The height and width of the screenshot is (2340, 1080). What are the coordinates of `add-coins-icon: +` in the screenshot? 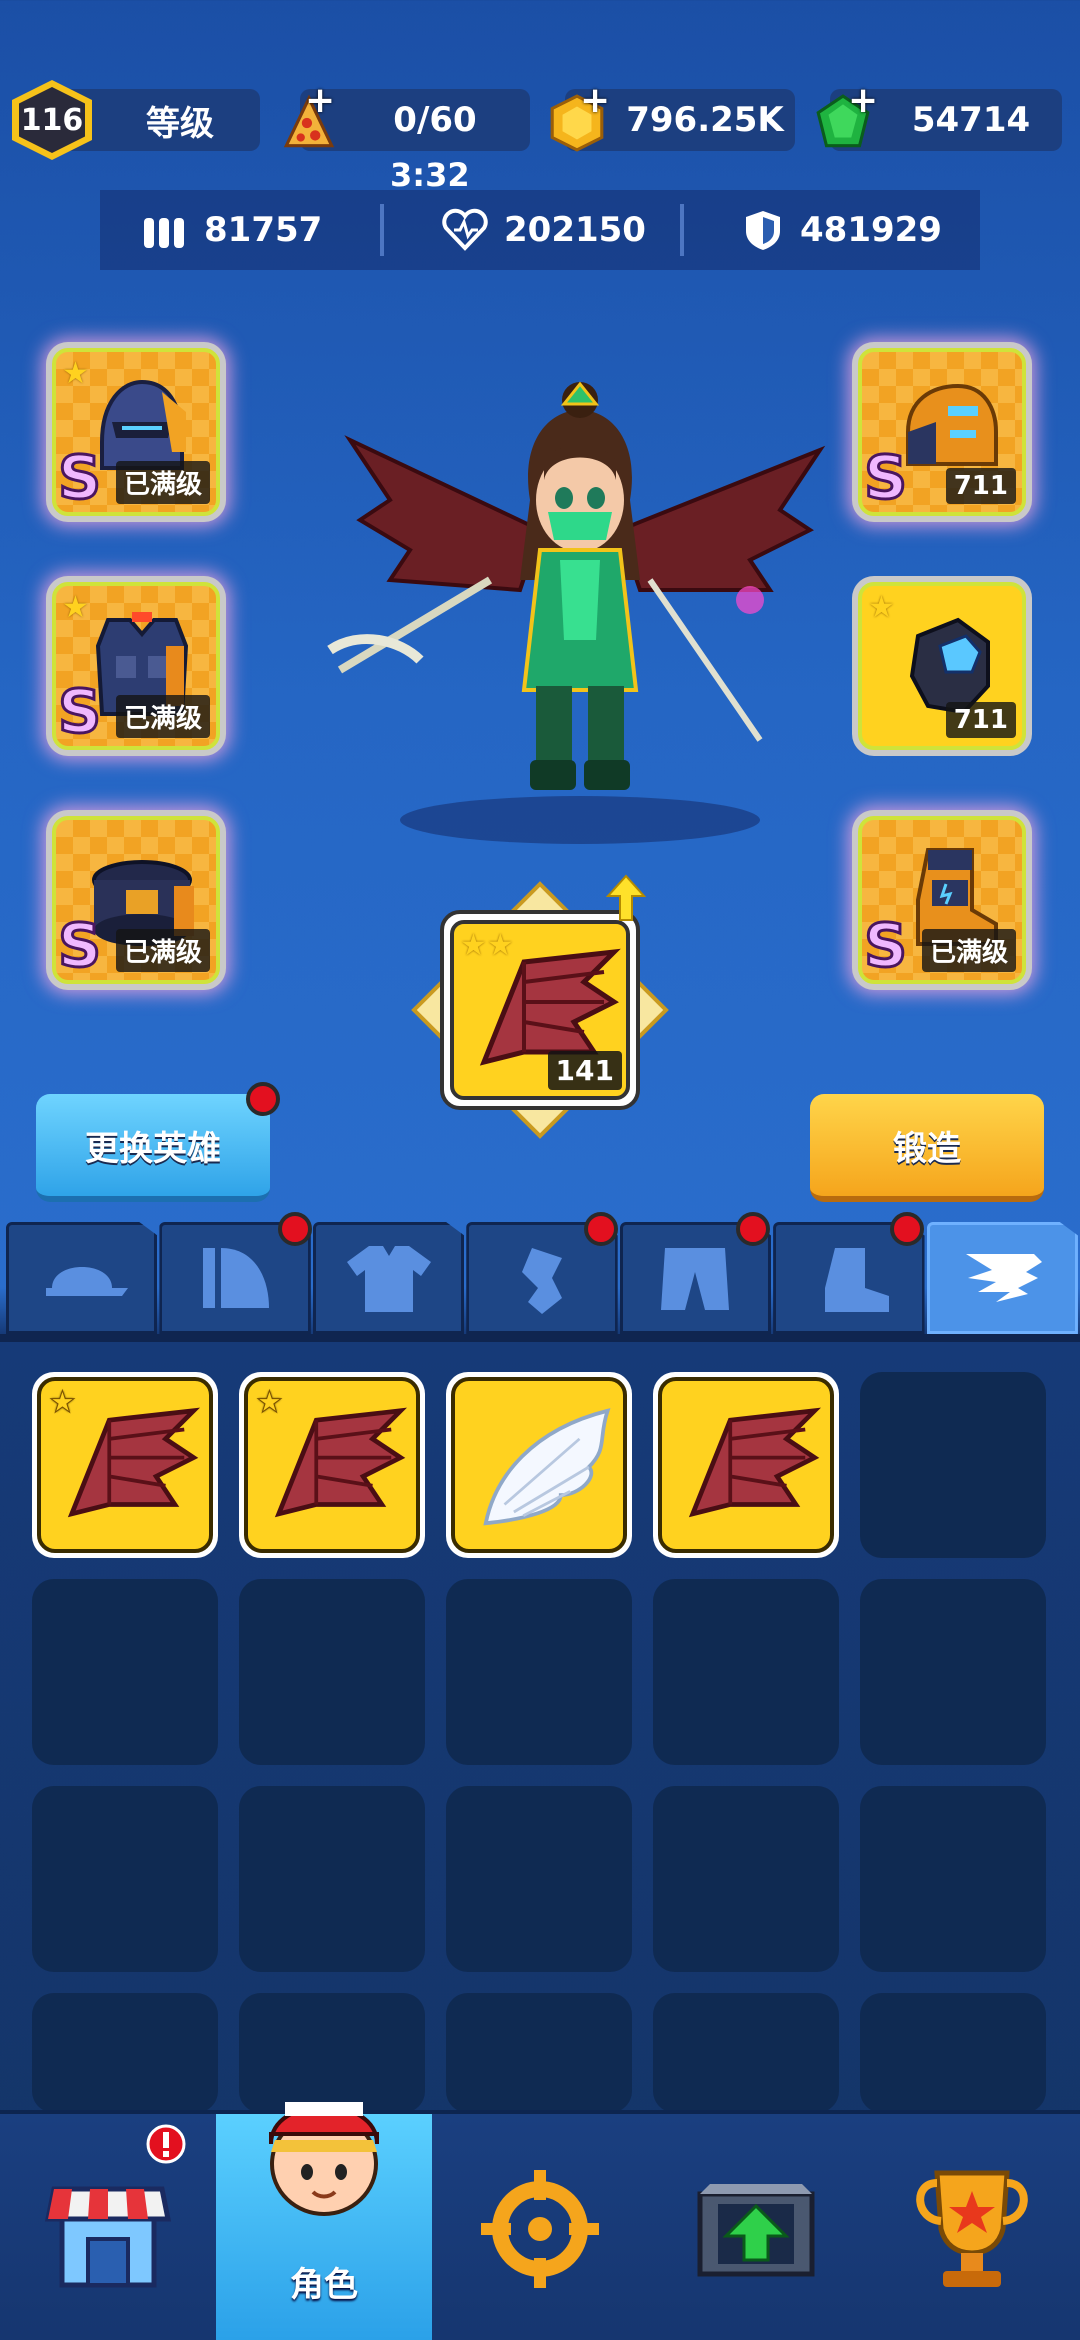 It's located at (595, 100).